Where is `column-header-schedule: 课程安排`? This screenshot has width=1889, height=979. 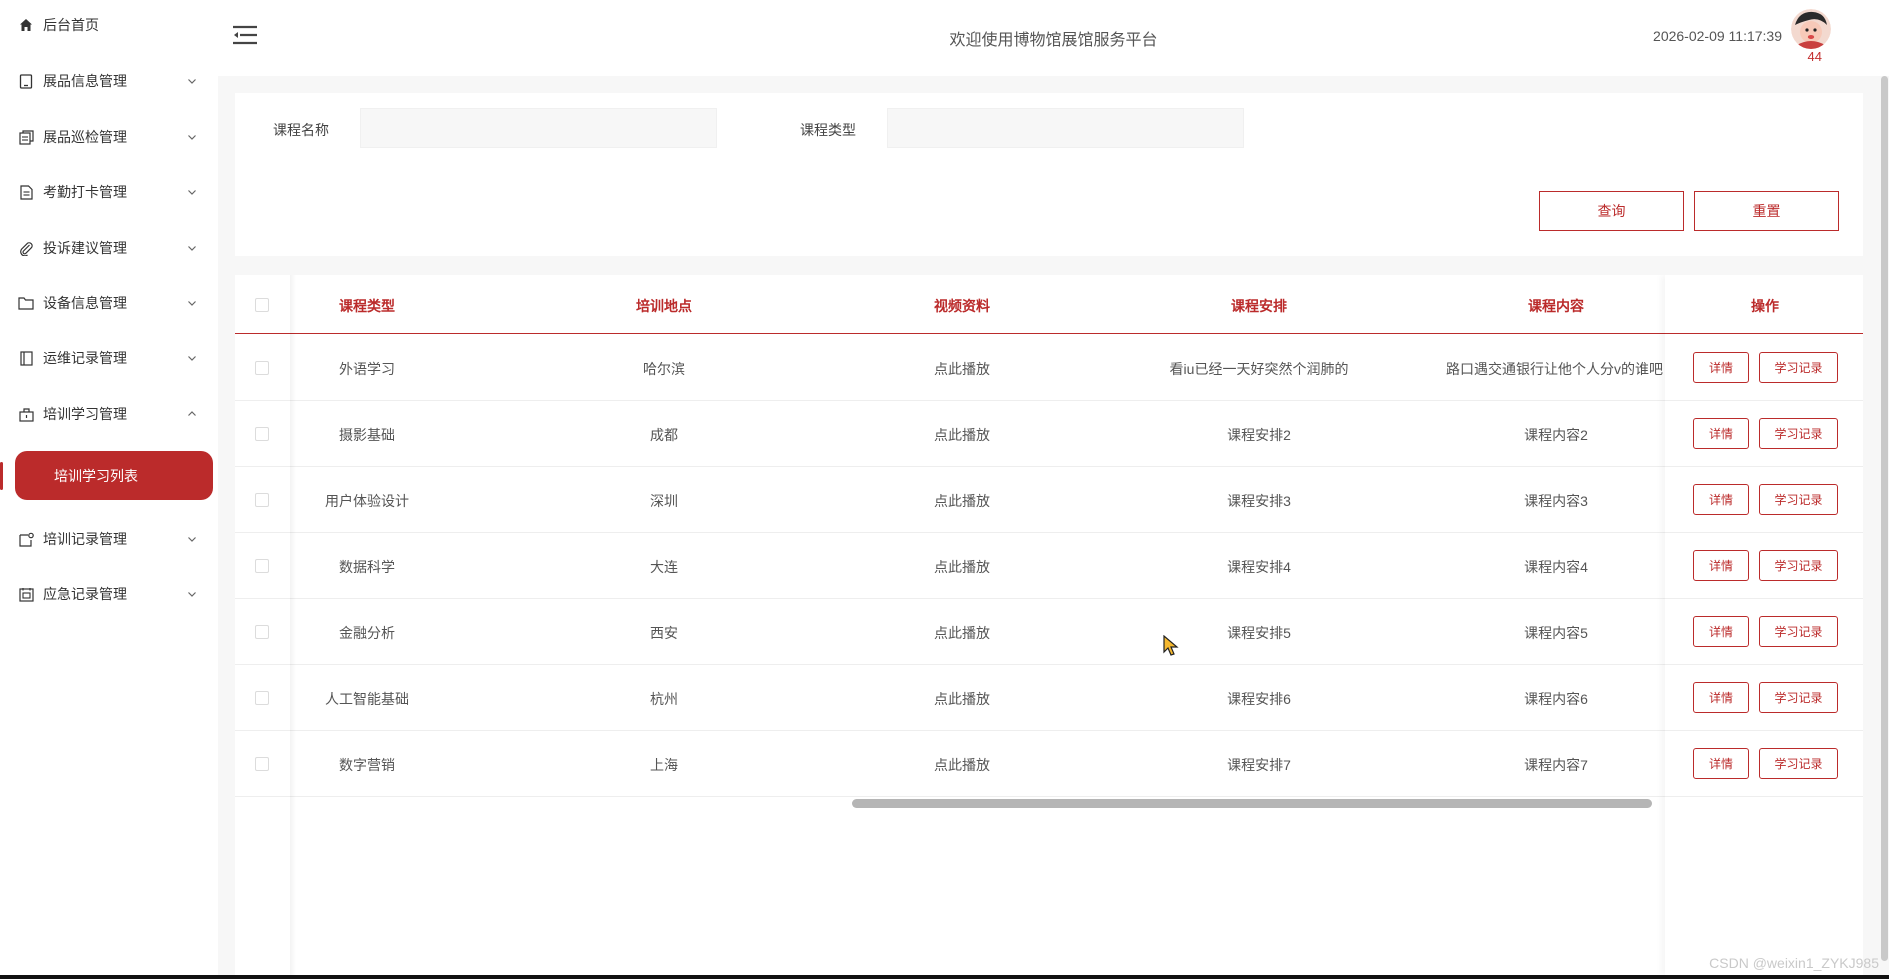
column-header-schedule: 课程安排 is located at coordinates (1259, 306).